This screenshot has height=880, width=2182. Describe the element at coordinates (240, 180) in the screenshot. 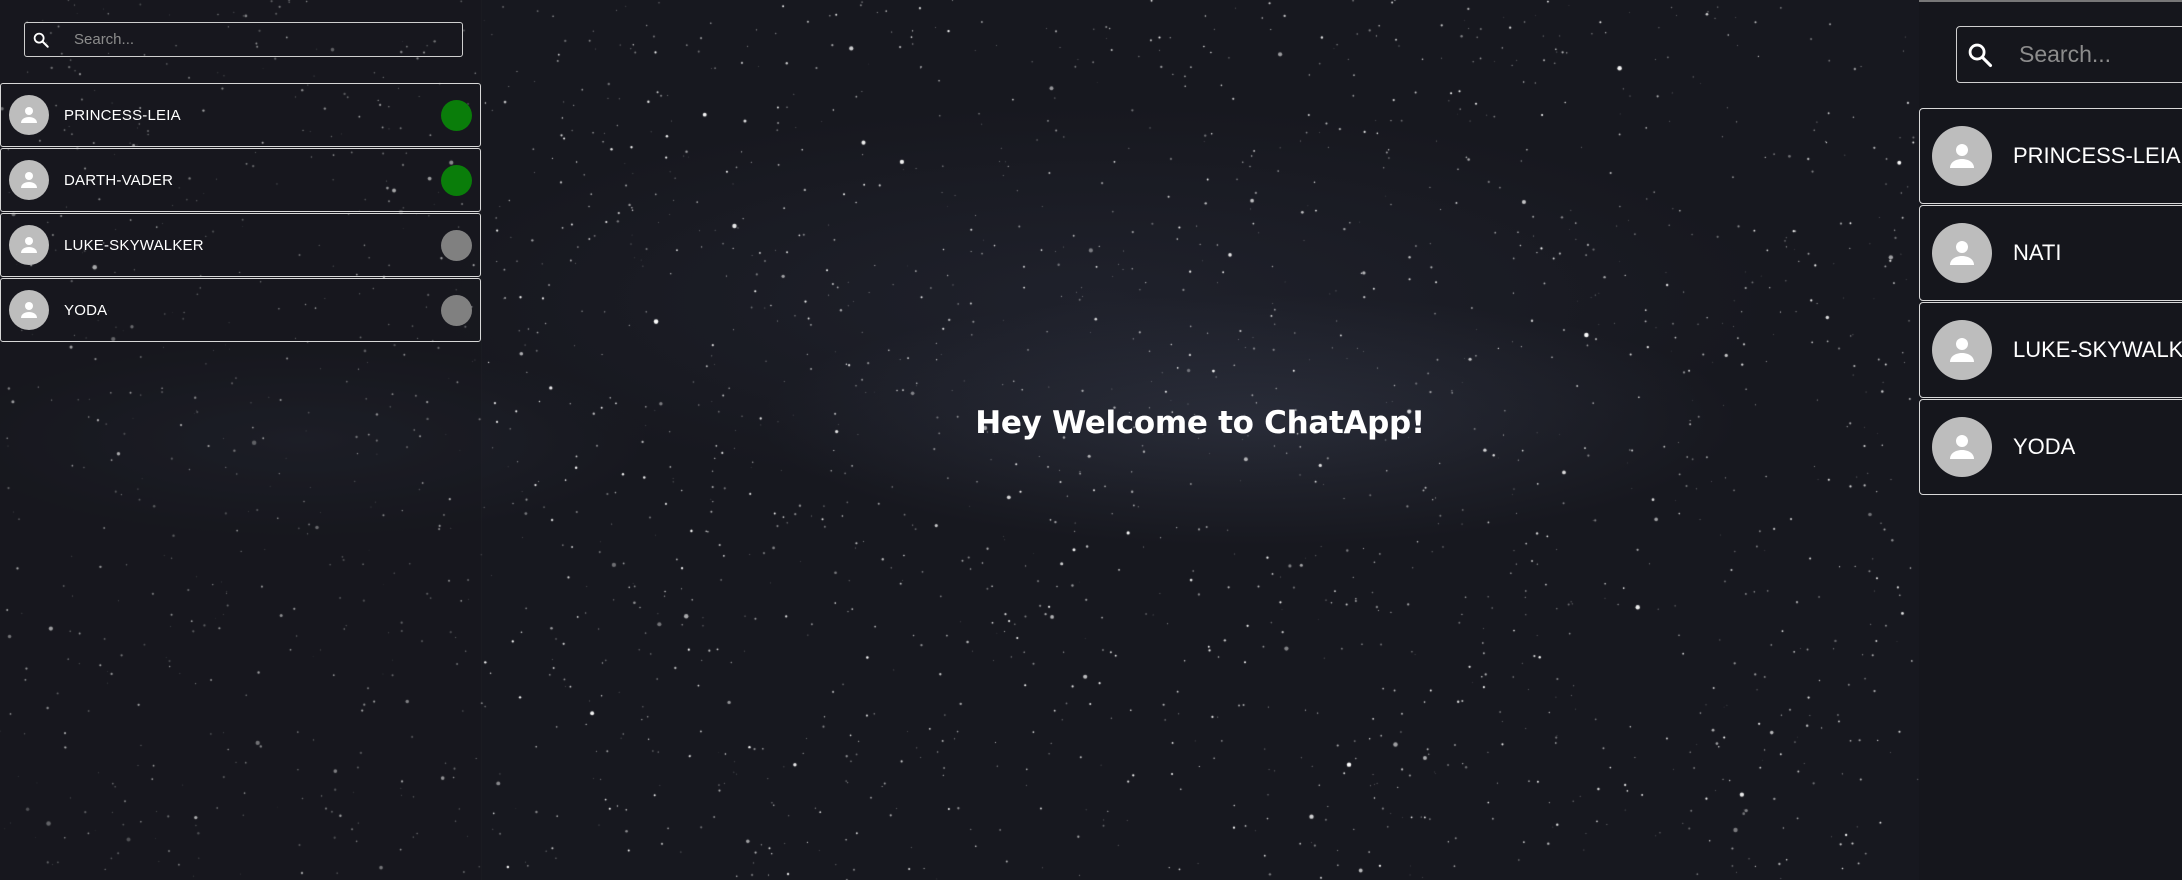

I see `contact-item: DARTH-VADER` at that location.